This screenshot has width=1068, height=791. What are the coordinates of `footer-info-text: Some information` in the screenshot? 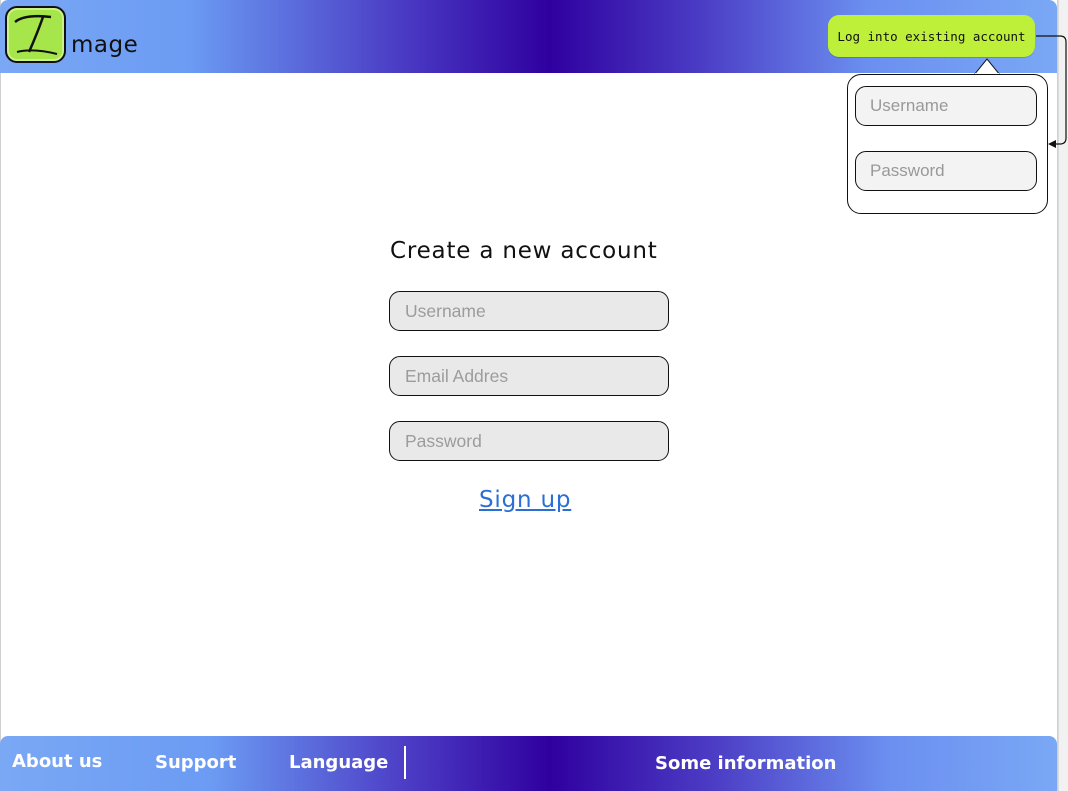 It's located at (746, 763).